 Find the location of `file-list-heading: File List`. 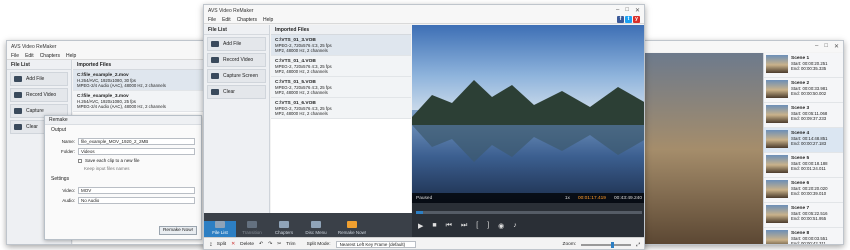

file-list-heading: File List is located at coordinates (236, 30).